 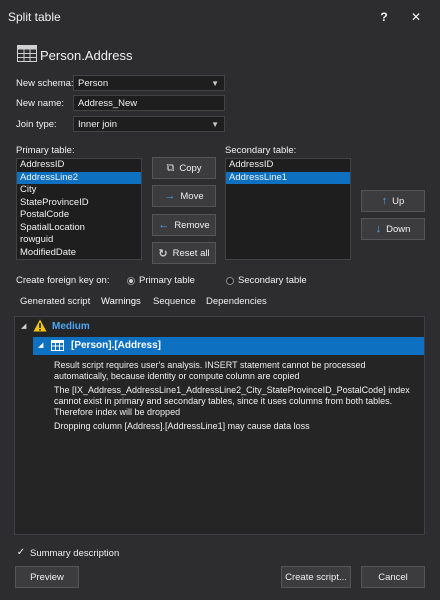 I want to click on primary-label: Primary table:, so click(x=45, y=150).